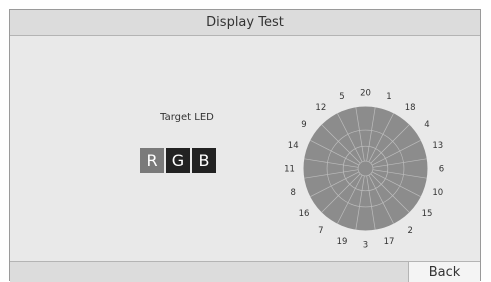 Image resolution: width=491 pixels, height=282 pixels. I want to click on back-button: Back, so click(444, 272).